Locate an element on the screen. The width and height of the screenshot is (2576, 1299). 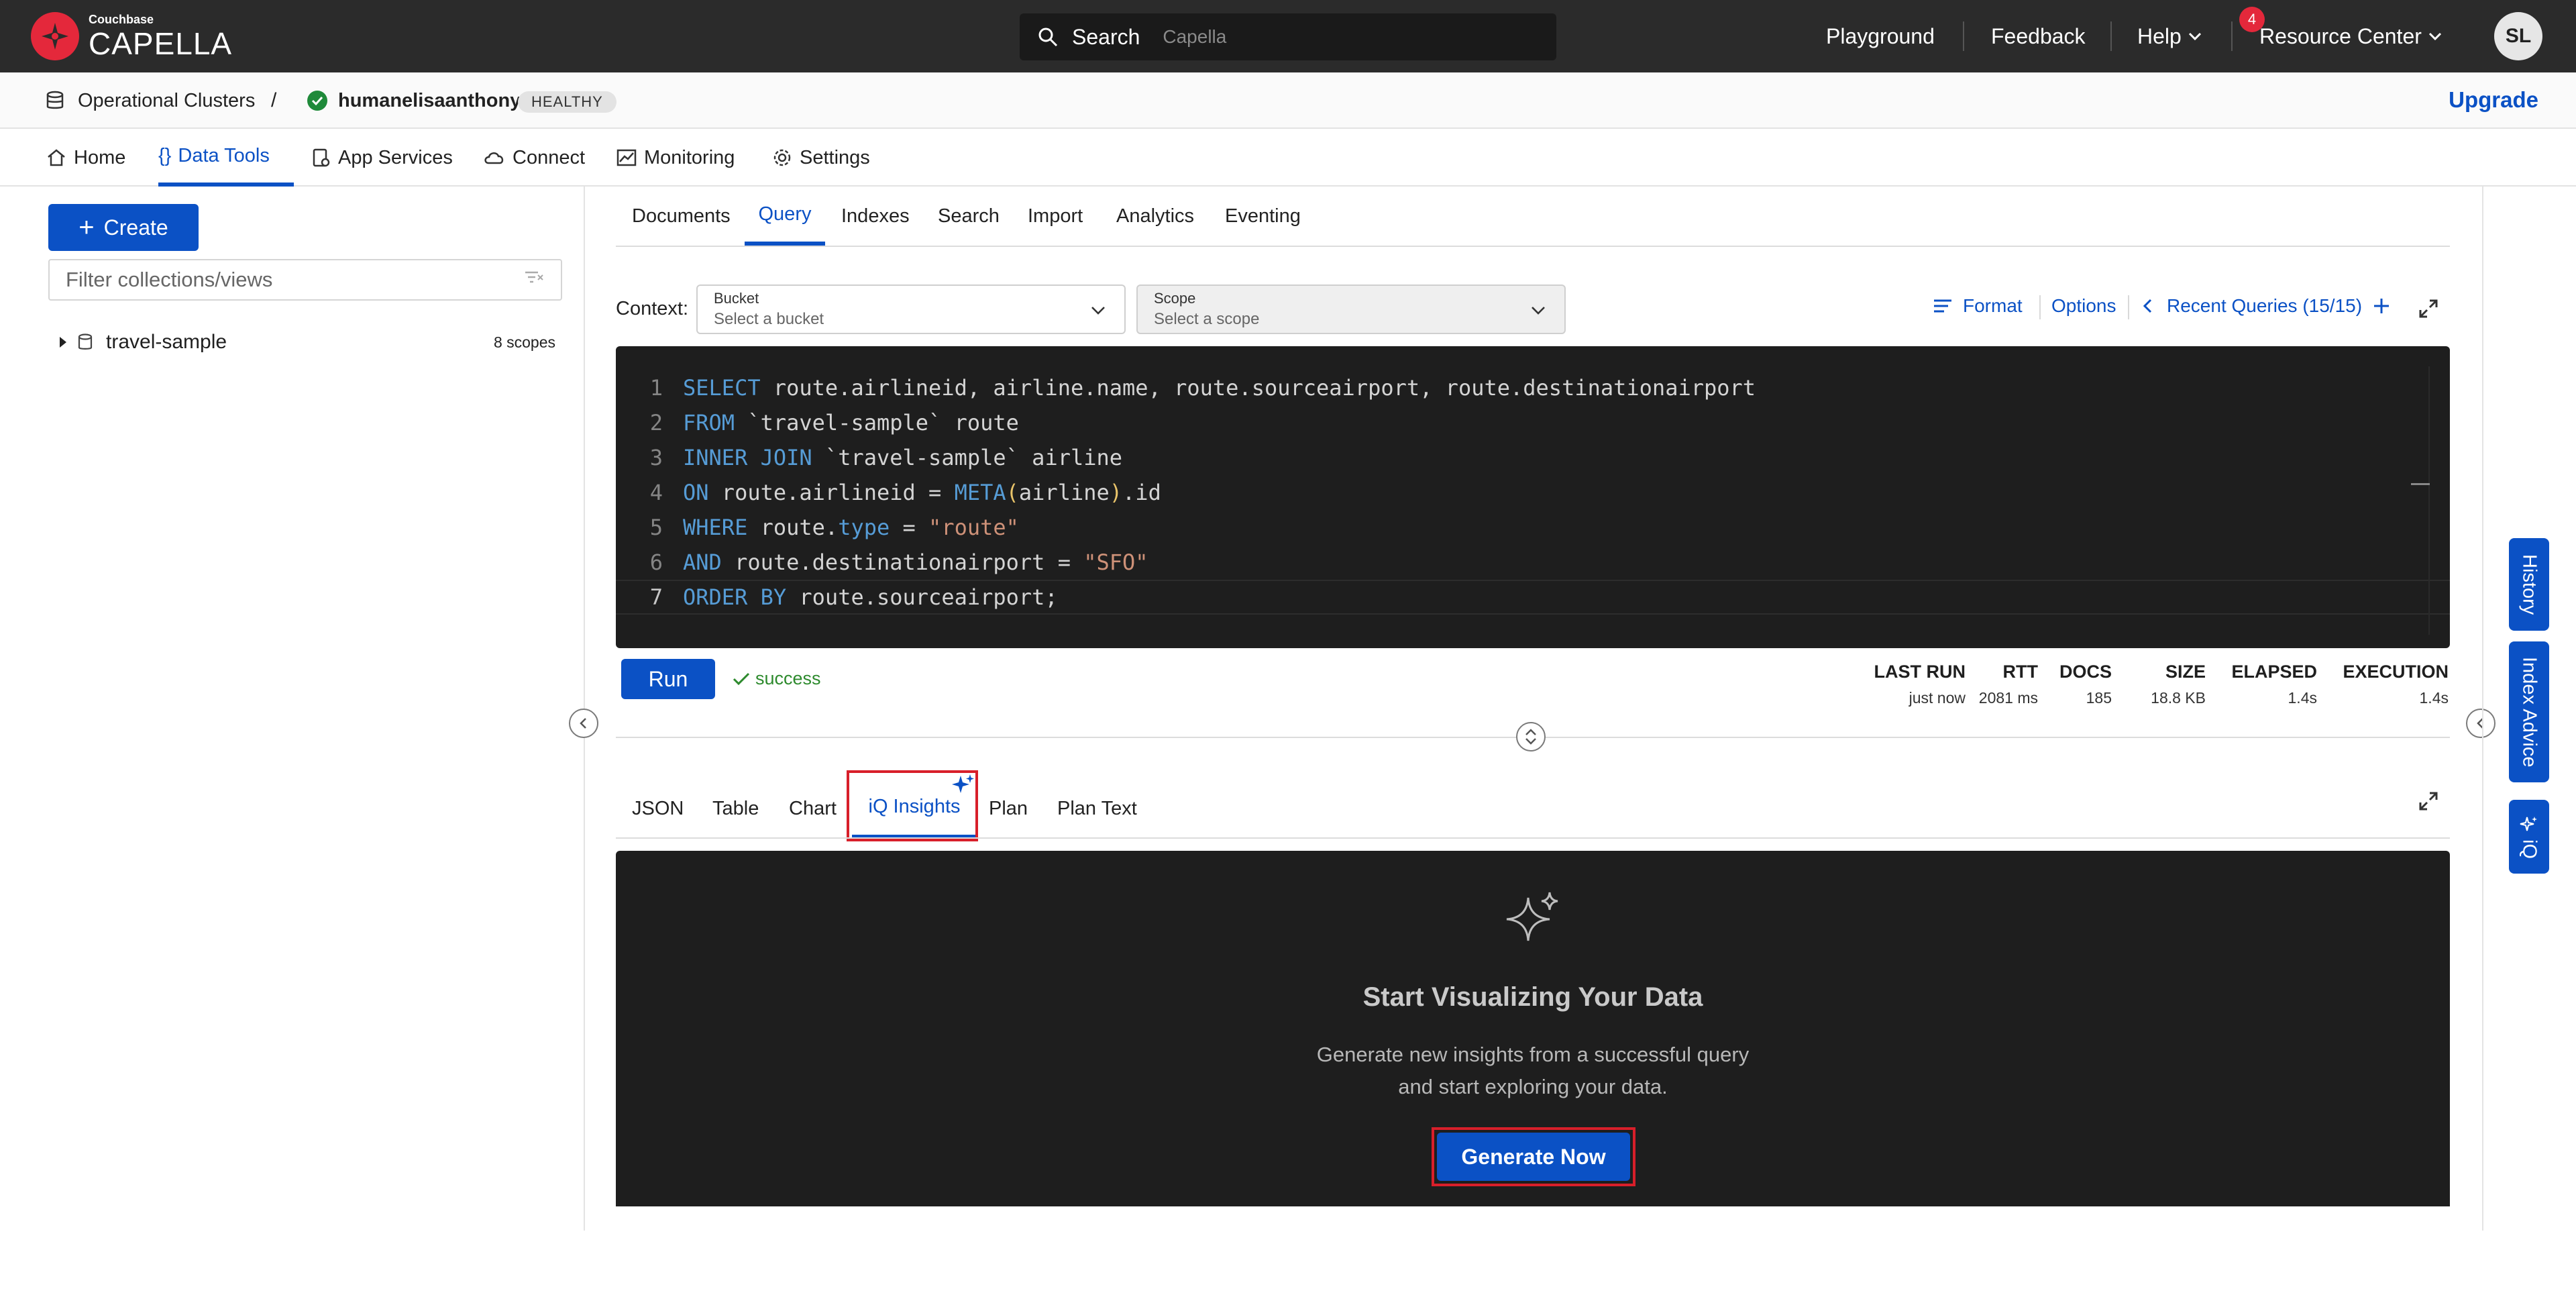
recent-queries: Recent Queries (15/15) is located at coordinates (2266, 306).